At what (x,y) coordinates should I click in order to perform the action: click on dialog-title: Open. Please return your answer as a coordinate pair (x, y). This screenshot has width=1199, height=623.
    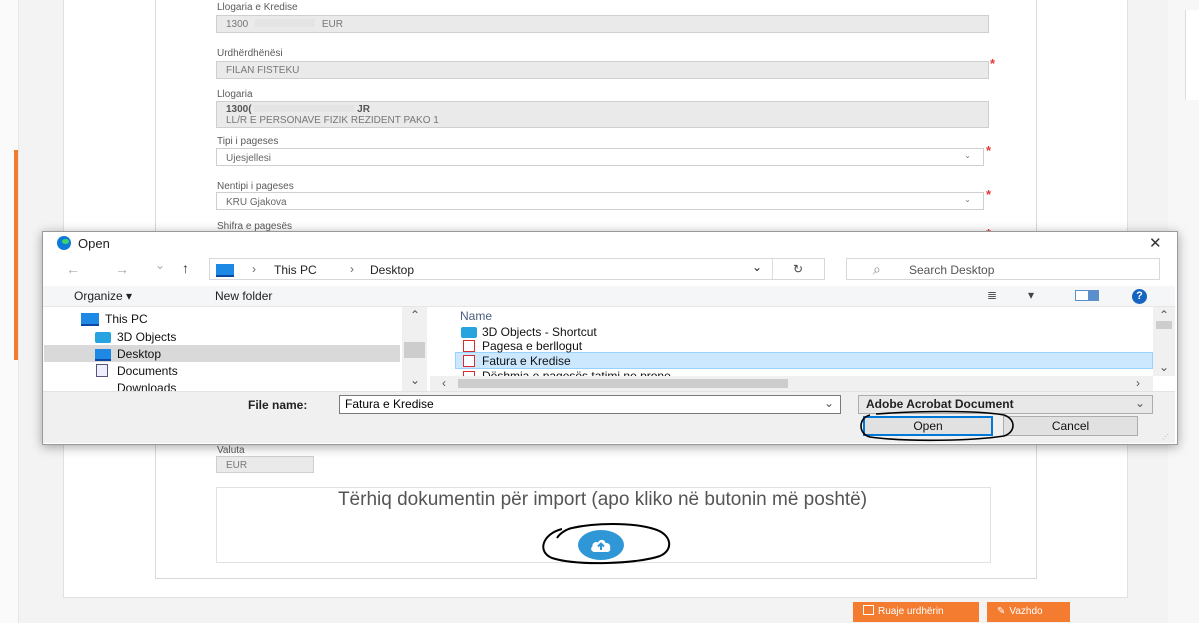
    Looking at the image, I should click on (94, 243).